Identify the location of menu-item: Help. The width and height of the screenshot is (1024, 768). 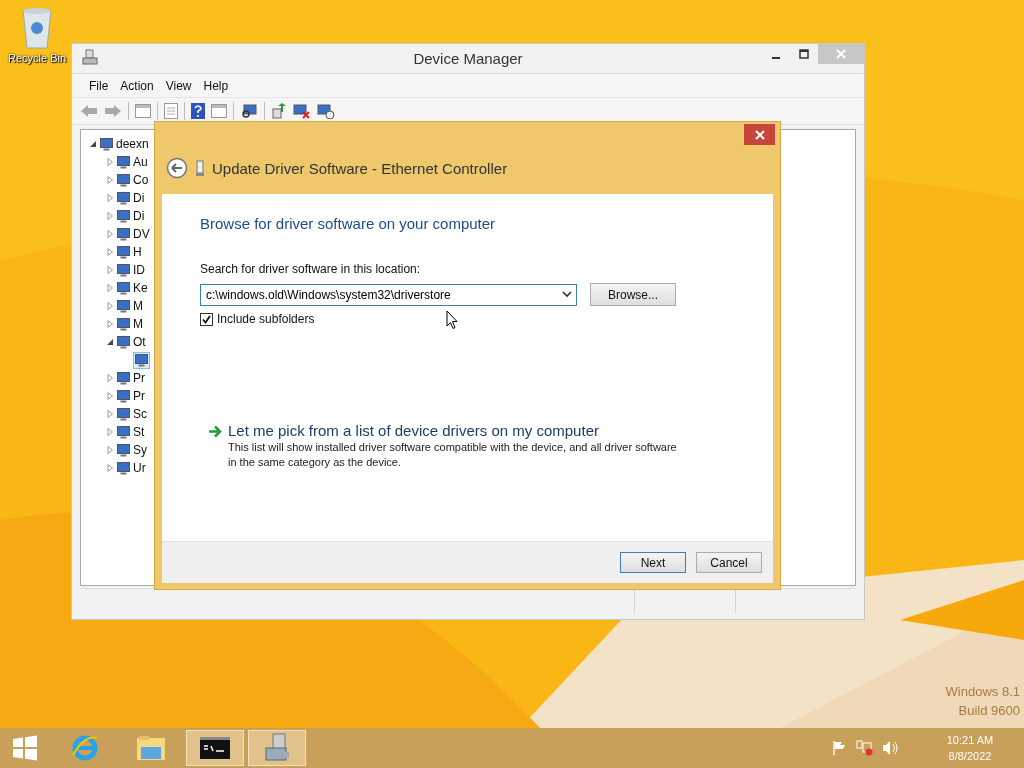
(216, 85).